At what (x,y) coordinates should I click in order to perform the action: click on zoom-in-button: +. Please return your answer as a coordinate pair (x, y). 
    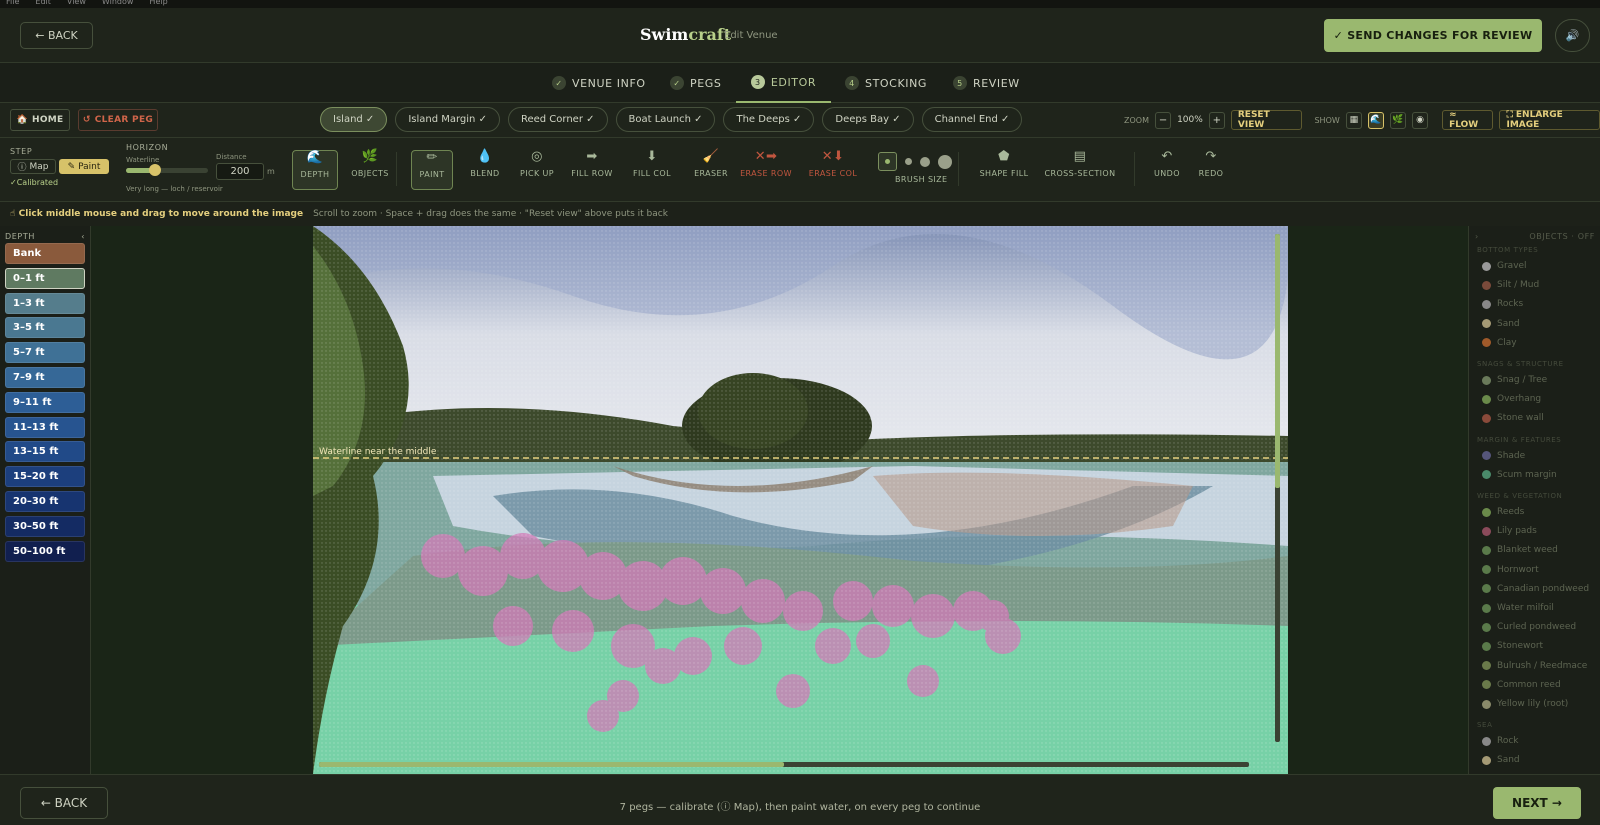
    Looking at the image, I should click on (1216, 120).